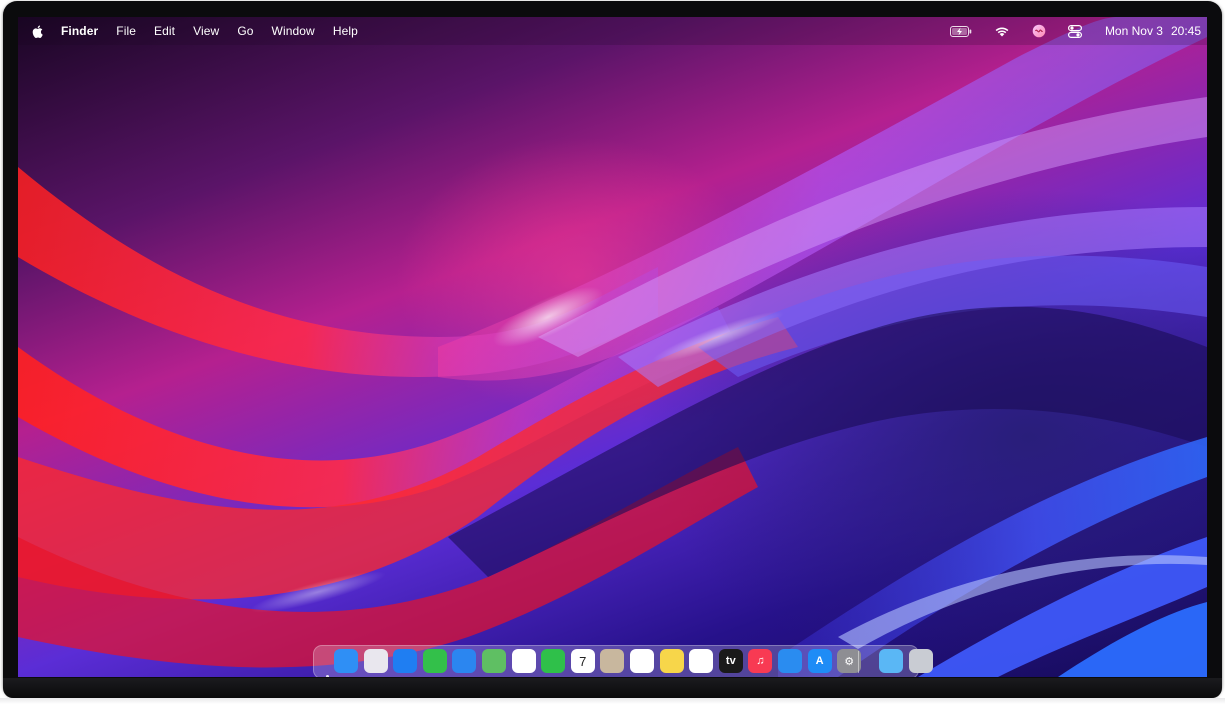 The height and width of the screenshot is (704, 1225). What do you see at coordinates (1074, 31) in the screenshot?
I see `control-center-icon` at bounding box center [1074, 31].